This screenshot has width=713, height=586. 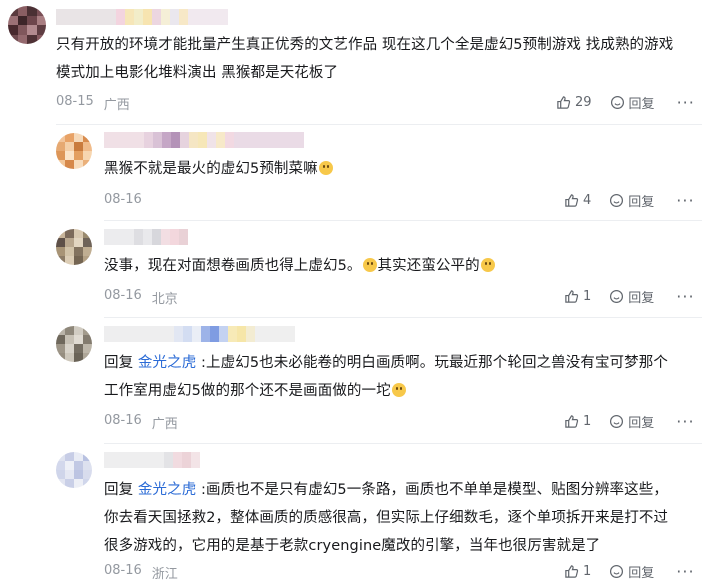 What do you see at coordinates (197, 73) in the screenshot?
I see `comment-line: 模式加上电影化堆料演出 黑猴都是天花板了` at bounding box center [197, 73].